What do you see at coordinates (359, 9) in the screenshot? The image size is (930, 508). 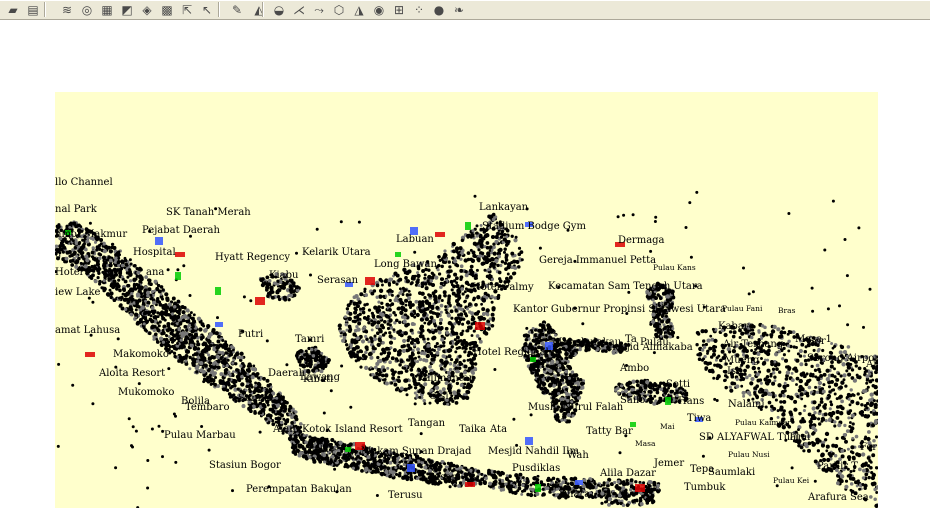 I see `terrain-icon: ◮` at bounding box center [359, 9].